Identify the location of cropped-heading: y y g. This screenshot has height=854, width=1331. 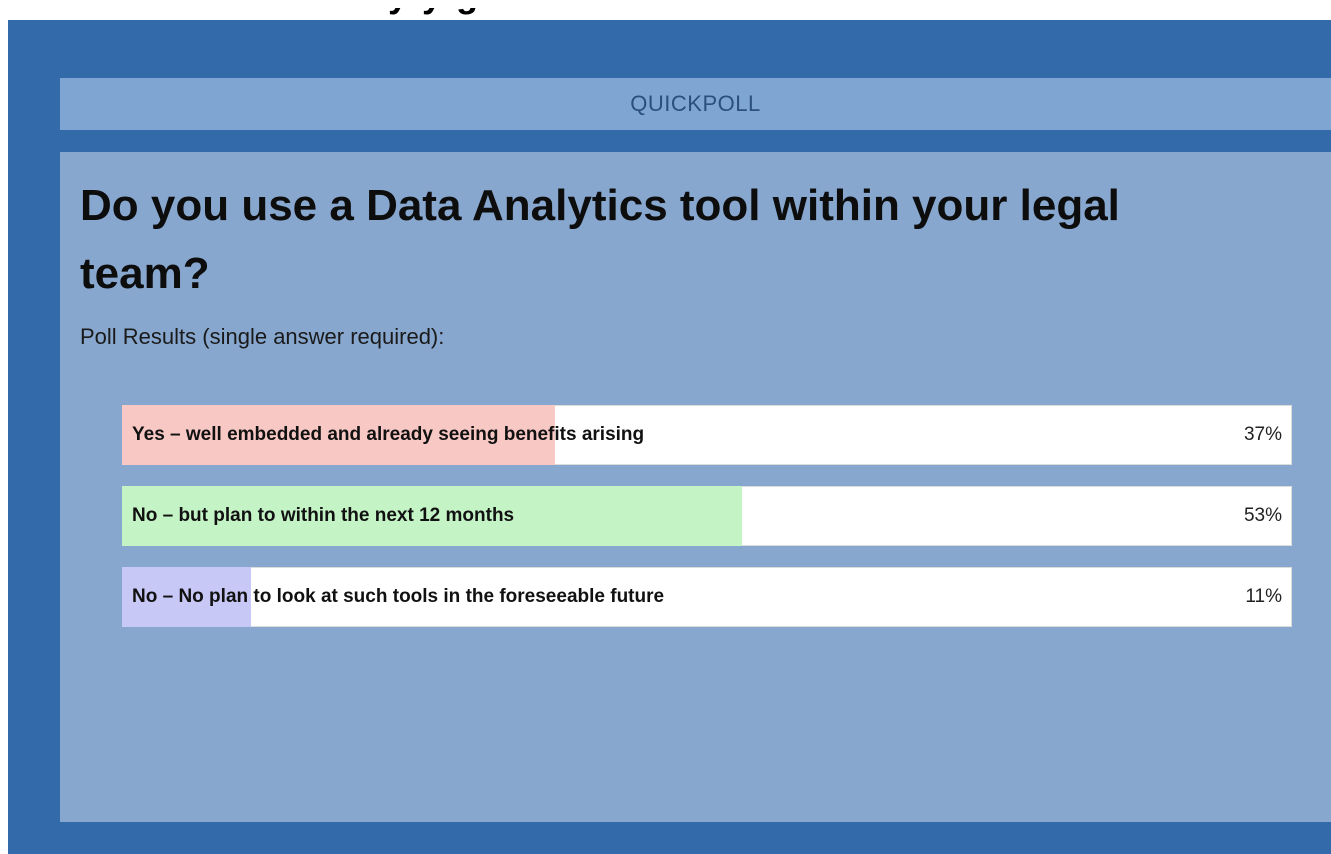
(434, 12).